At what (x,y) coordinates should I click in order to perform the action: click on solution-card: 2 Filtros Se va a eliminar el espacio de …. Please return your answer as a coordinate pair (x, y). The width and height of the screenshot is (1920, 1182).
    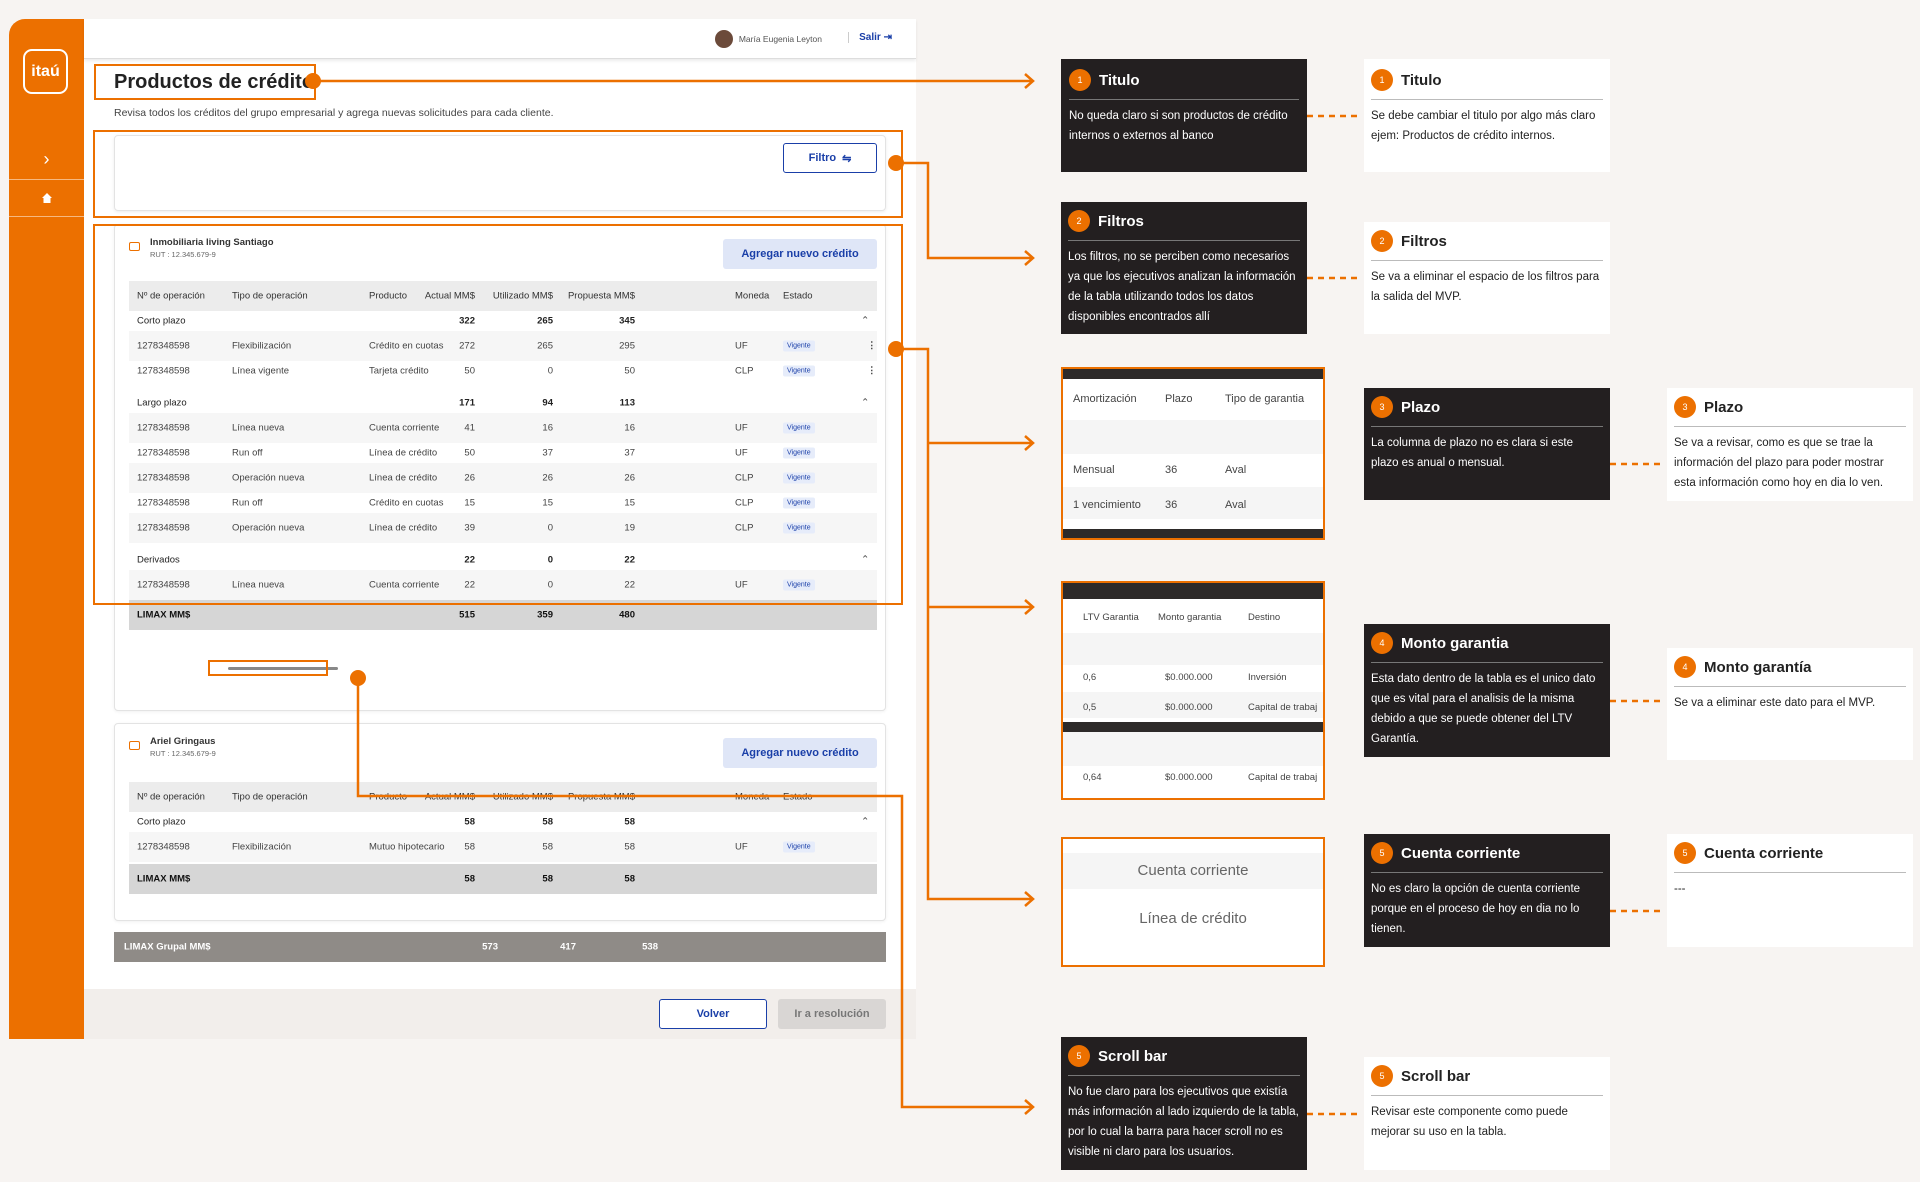
    Looking at the image, I should click on (1487, 278).